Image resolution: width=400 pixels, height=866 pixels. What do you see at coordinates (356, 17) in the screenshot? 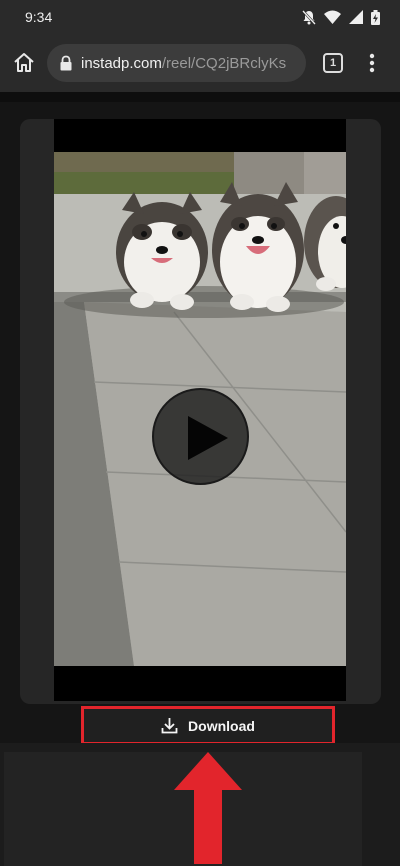
I see `signal-icon` at bounding box center [356, 17].